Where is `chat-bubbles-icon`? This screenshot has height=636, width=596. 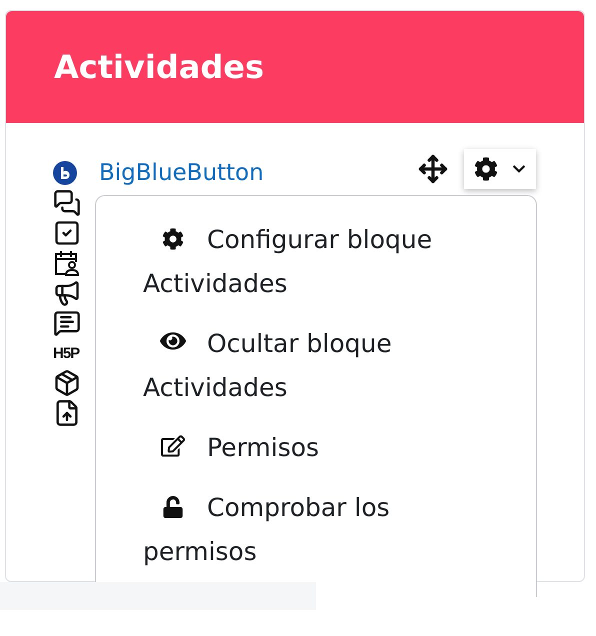 chat-bubbles-icon is located at coordinates (67, 203).